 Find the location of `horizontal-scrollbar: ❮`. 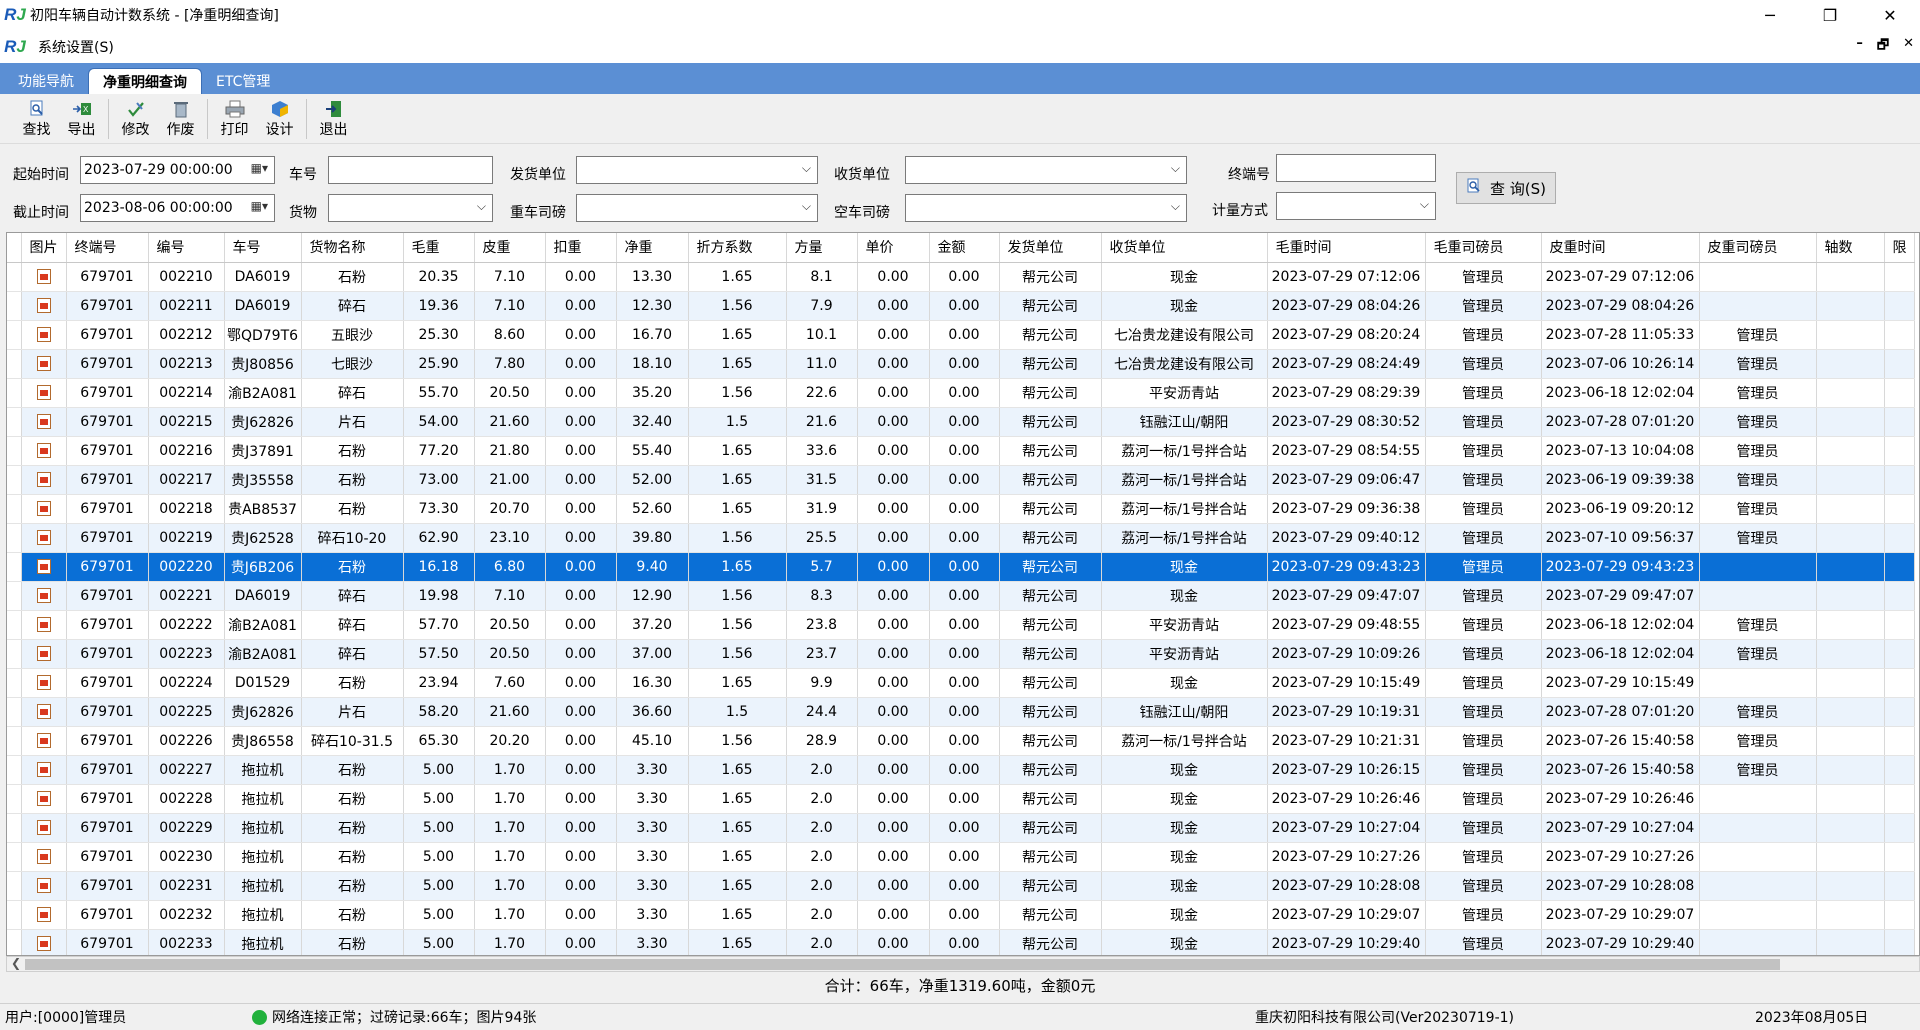

horizontal-scrollbar: ❮ is located at coordinates (963, 964).